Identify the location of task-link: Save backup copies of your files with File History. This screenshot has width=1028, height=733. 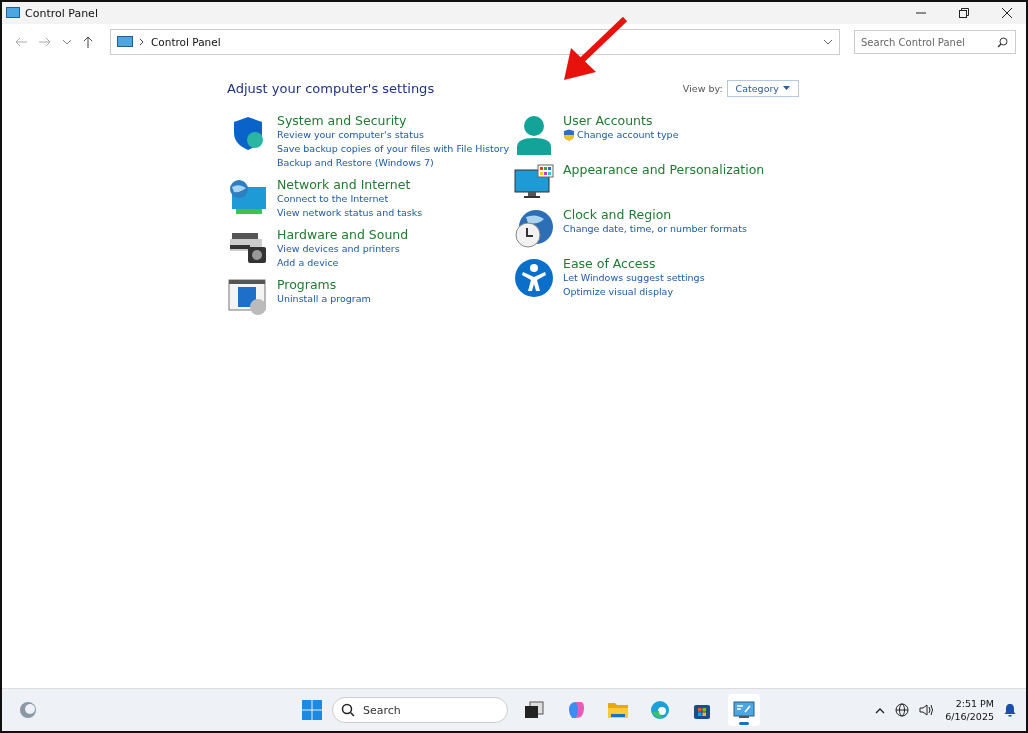
(393, 149).